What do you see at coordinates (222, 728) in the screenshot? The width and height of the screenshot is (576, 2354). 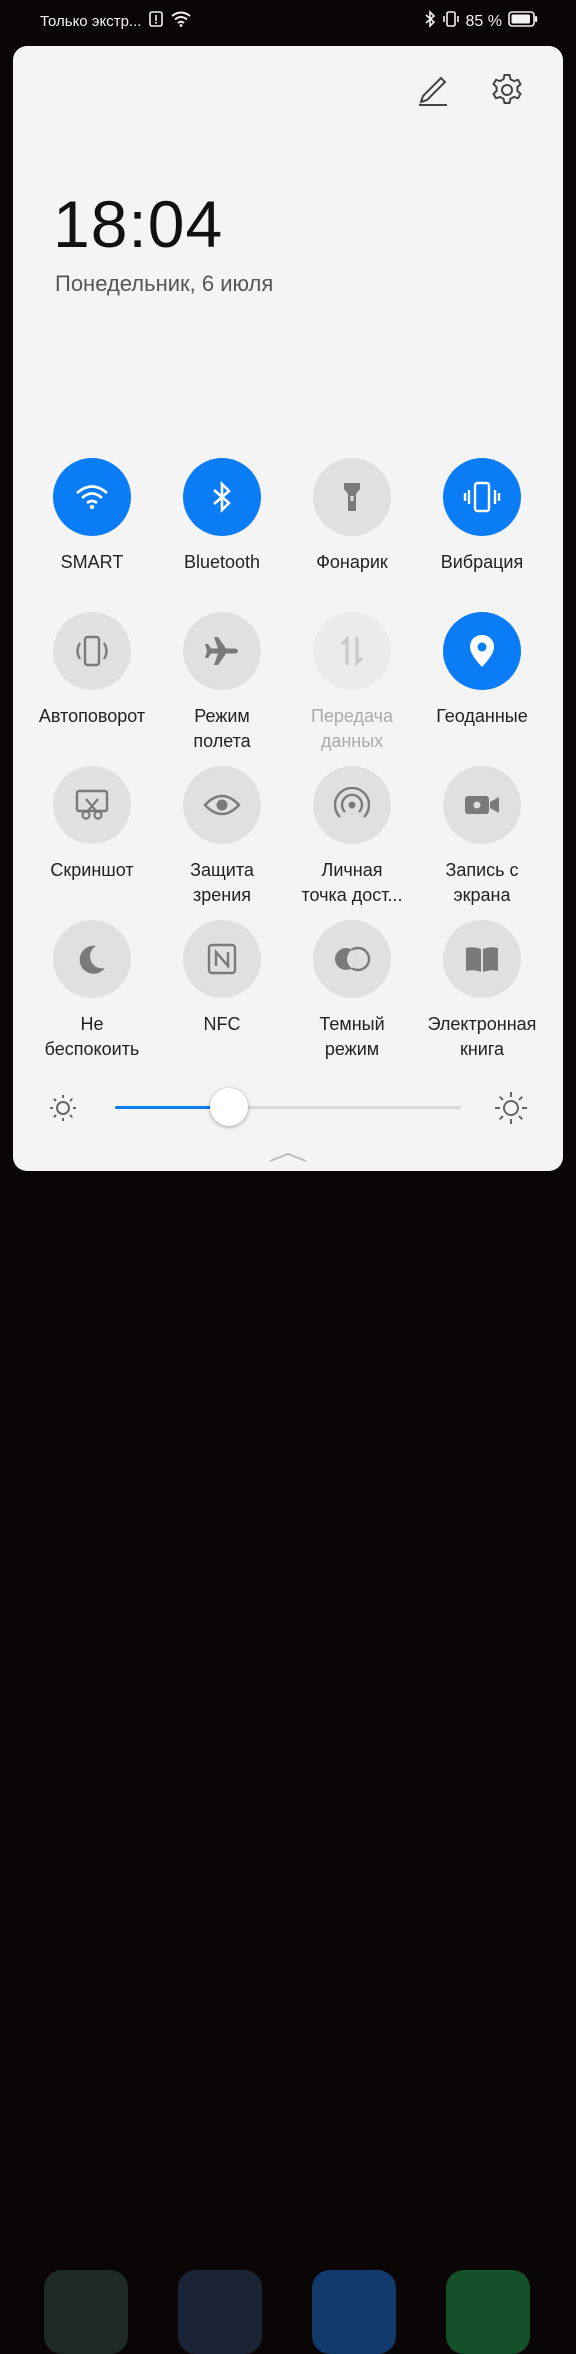 I see `tile-label: Режим полета` at bounding box center [222, 728].